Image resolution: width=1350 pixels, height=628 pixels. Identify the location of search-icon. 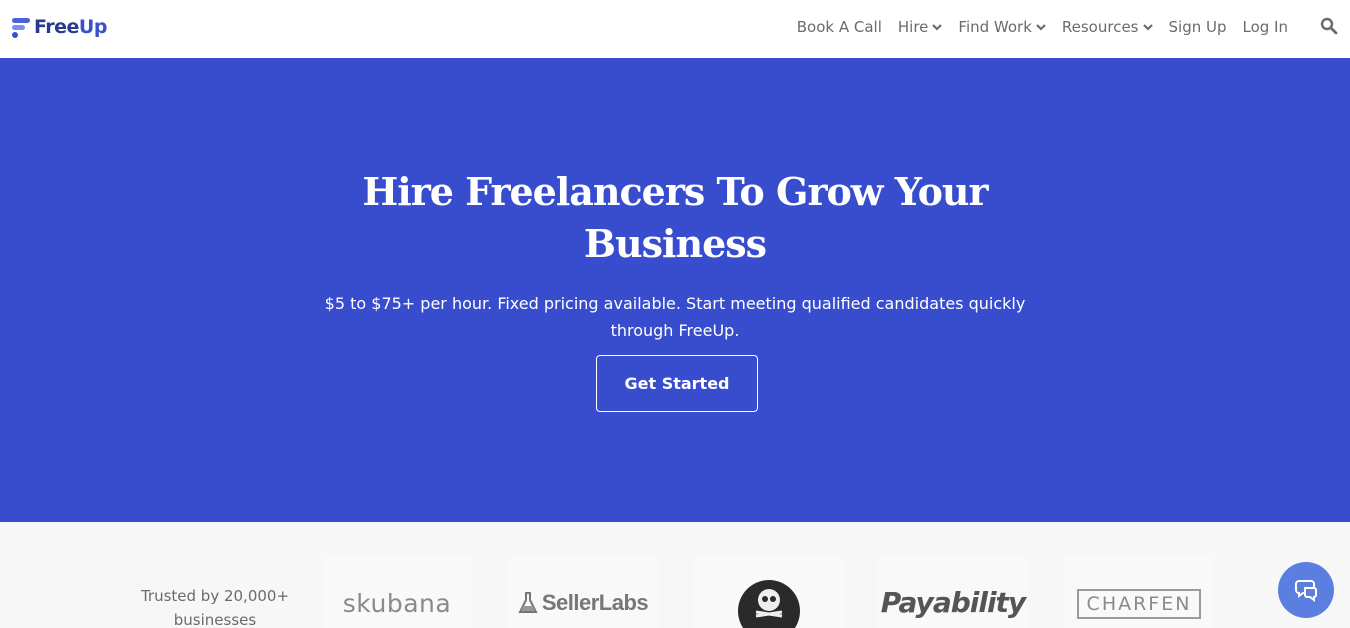
(1329, 26).